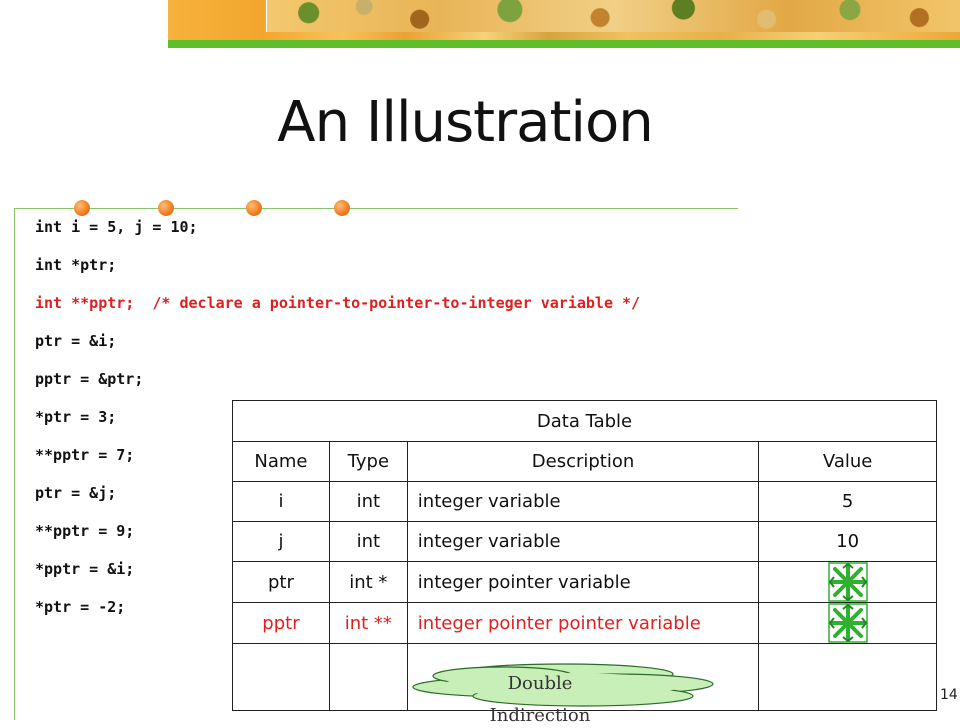 The image size is (960, 728). I want to click on callout-line-1: Double, so click(540, 683).